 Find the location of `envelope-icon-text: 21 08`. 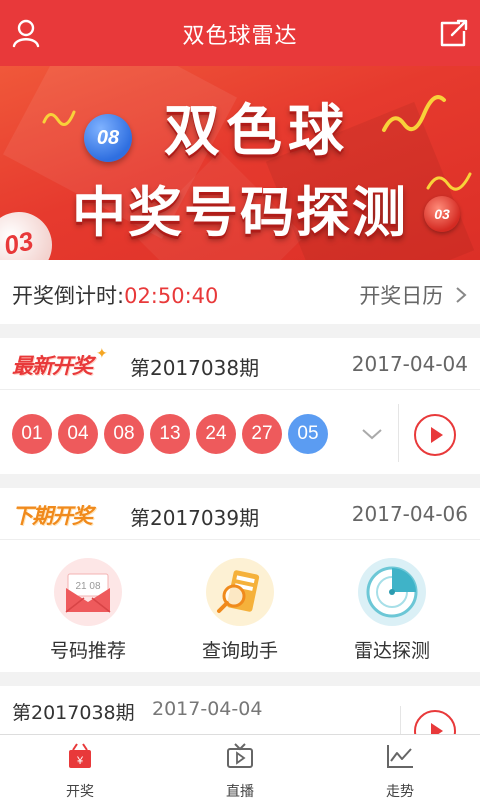

envelope-icon-text: 21 08 is located at coordinates (87, 586).